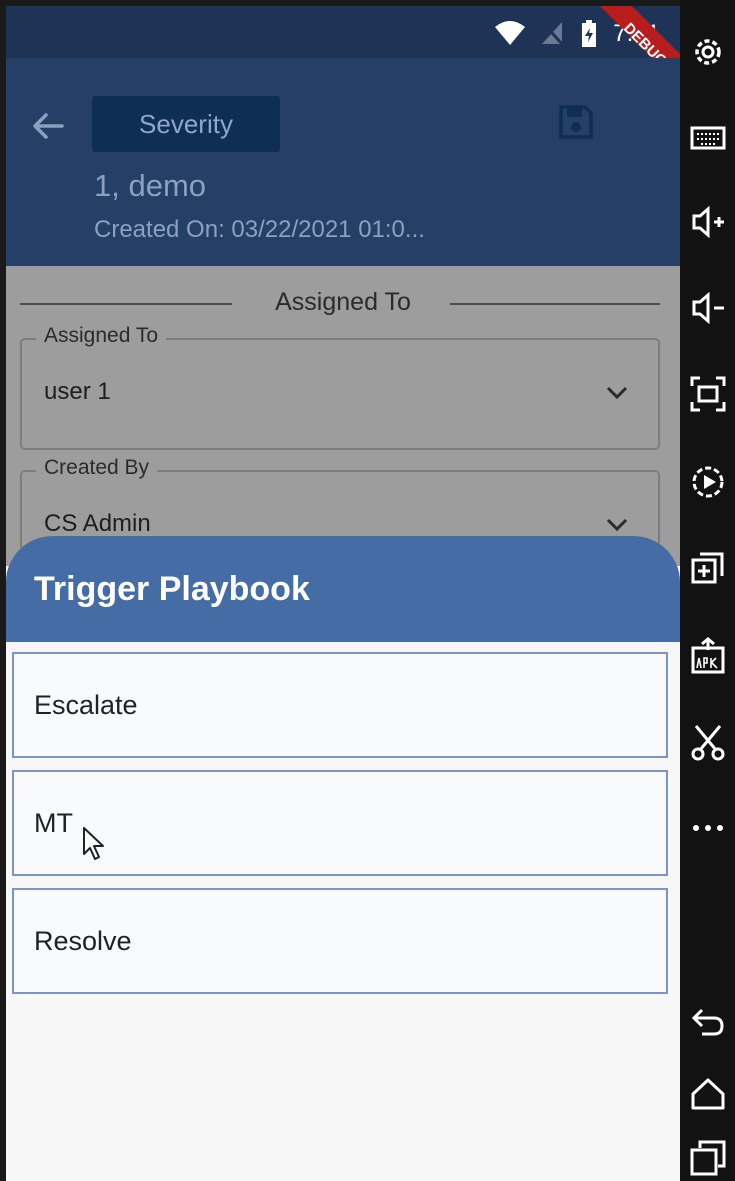  I want to click on save-icon, so click(576, 122).